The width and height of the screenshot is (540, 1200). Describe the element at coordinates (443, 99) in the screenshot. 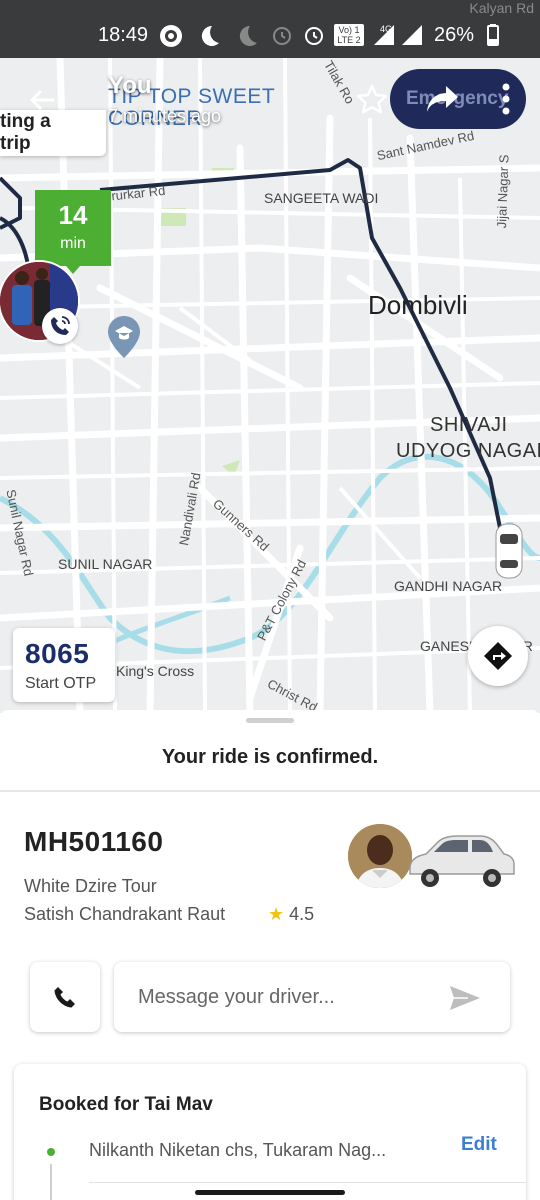

I see `share-icon` at that location.